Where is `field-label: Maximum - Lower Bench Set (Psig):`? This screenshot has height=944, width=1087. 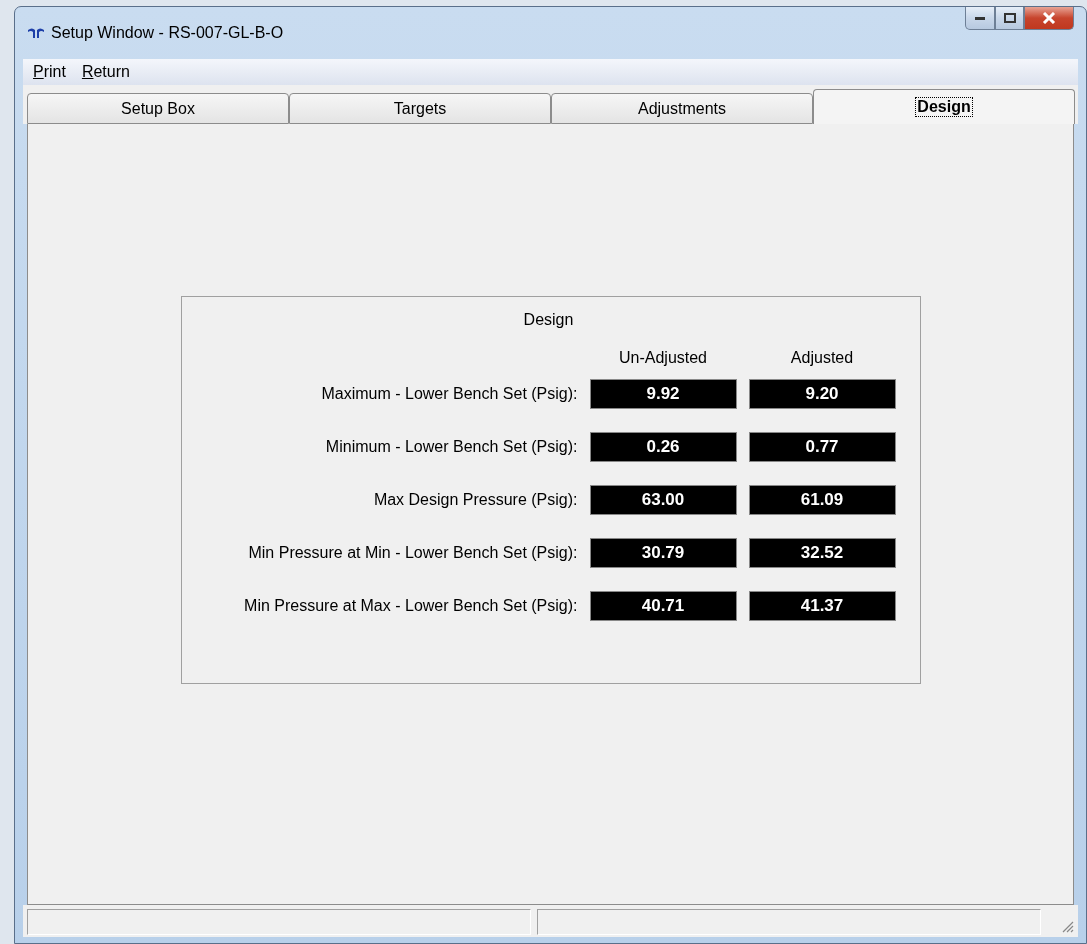 field-label: Maximum - Lower Bench Set (Psig): is located at coordinates (449, 394).